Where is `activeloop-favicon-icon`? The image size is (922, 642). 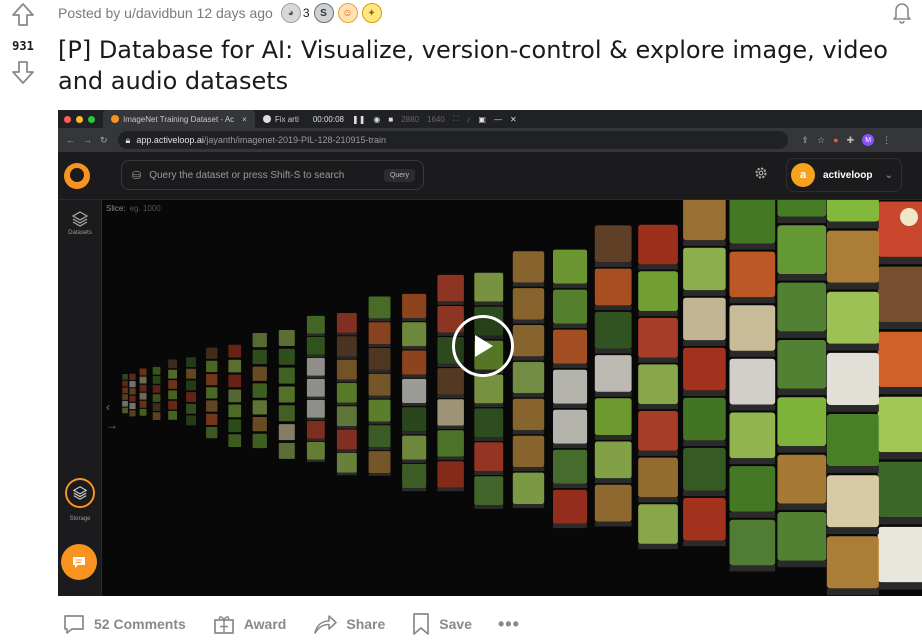 activeloop-favicon-icon is located at coordinates (115, 119).